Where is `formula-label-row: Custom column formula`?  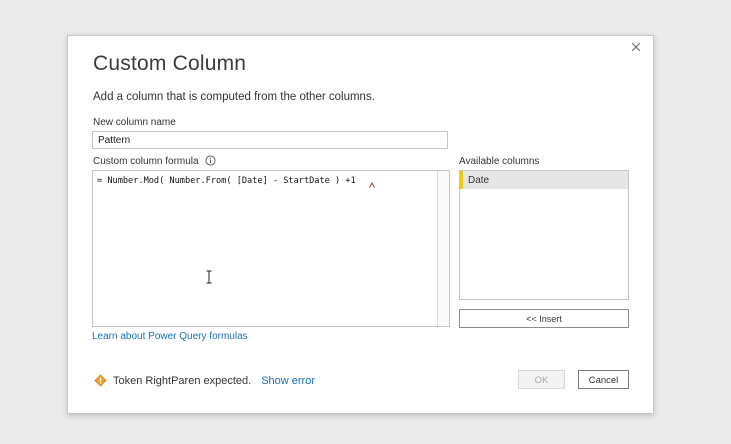 formula-label-row: Custom column formula is located at coordinates (154, 161).